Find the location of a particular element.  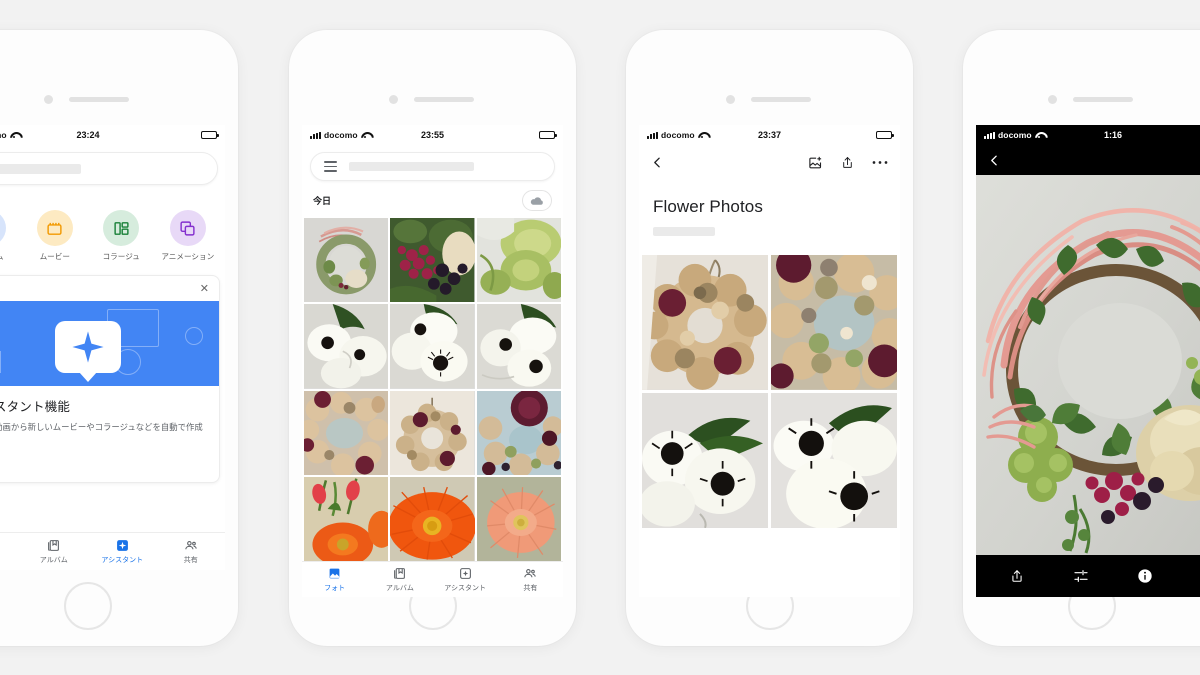

tab-label: アシスタント is located at coordinates (122, 560).